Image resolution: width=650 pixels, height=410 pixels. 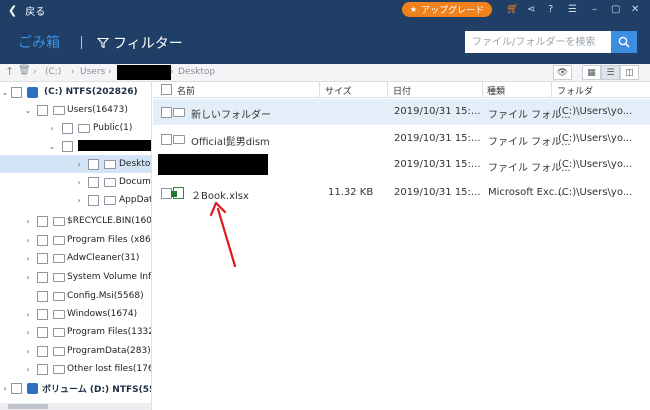 What do you see at coordinates (92, 72) in the screenshot?
I see `breadcrumb-users: Users` at bounding box center [92, 72].